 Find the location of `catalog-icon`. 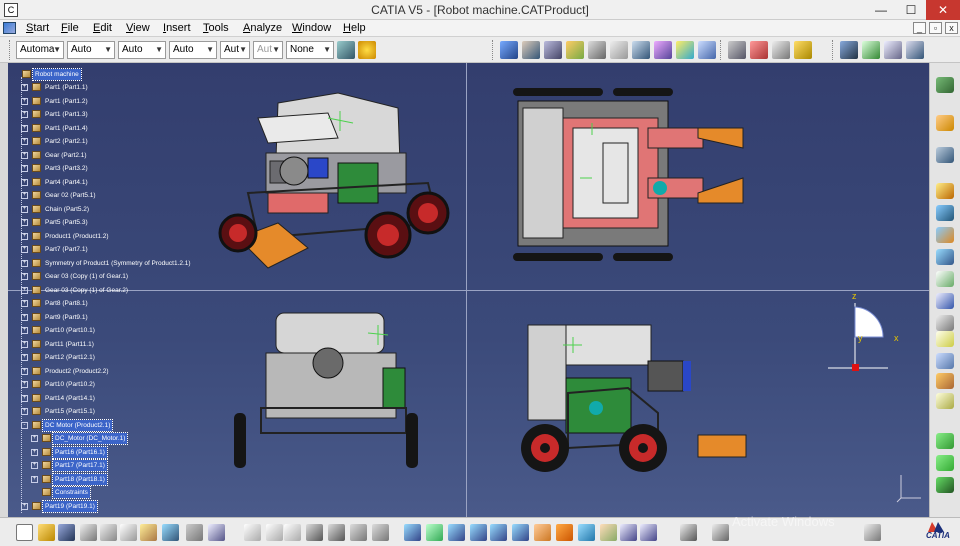

catalog-icon is located at coordinates (945, 381).